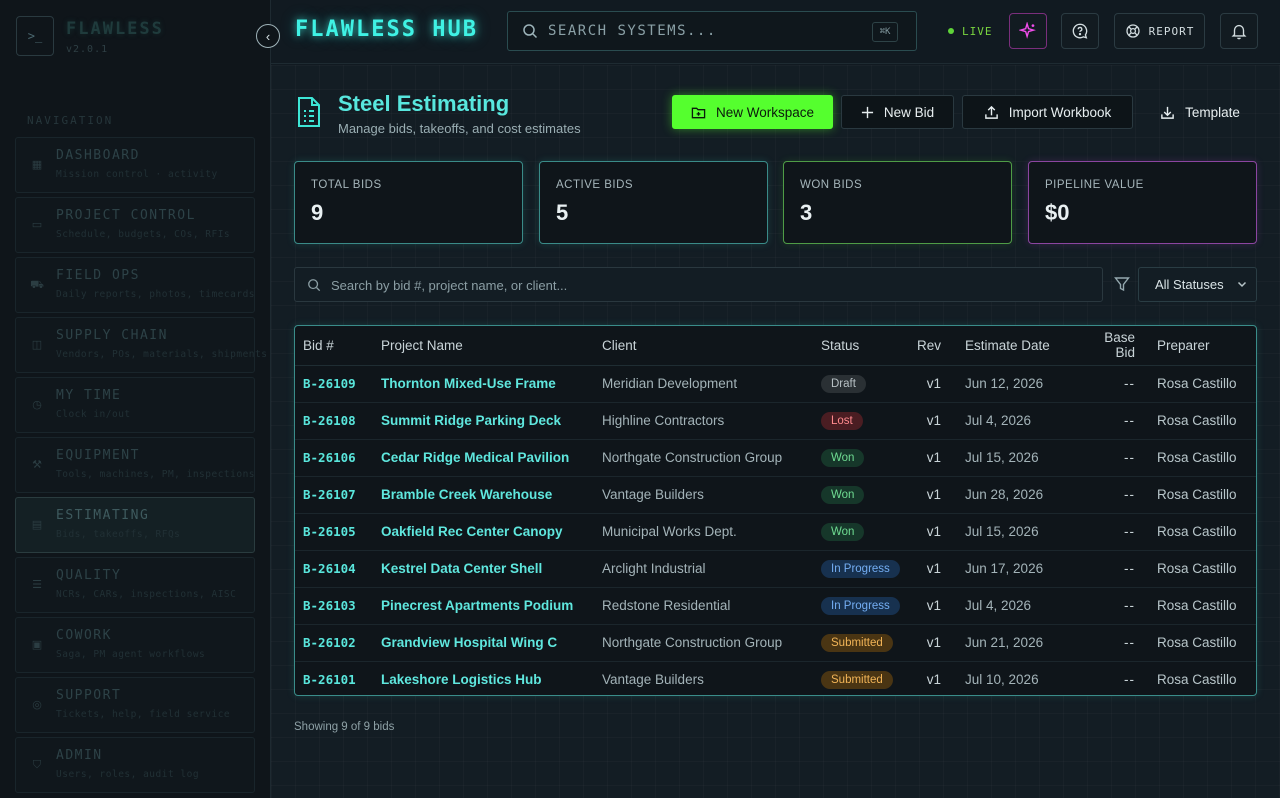  Describe the element at coordinates (329, 679) in the screenshot. I see `bid-number-link: B-26101` at that location.